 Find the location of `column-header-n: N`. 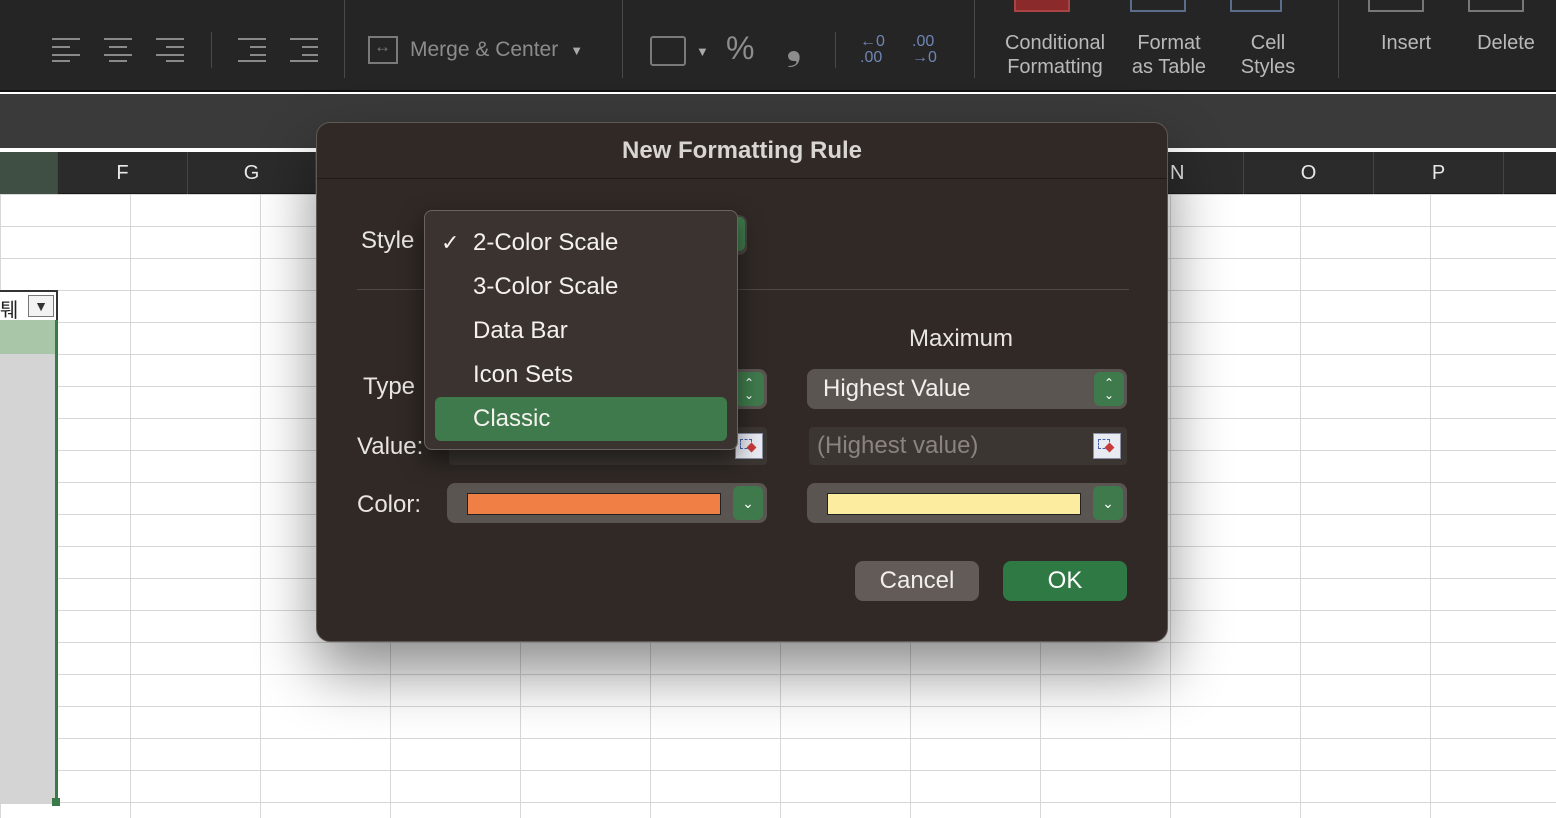

column-header-n: N is located at coordinates (1206, 173).